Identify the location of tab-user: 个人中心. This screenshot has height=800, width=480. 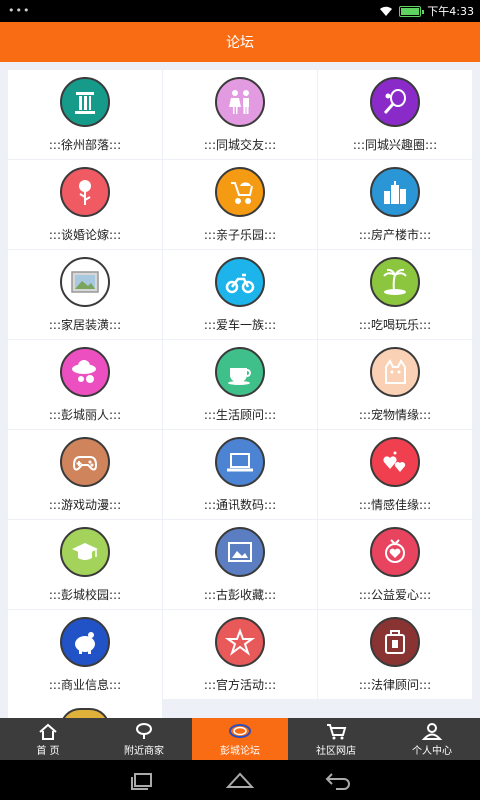
(432, 739).